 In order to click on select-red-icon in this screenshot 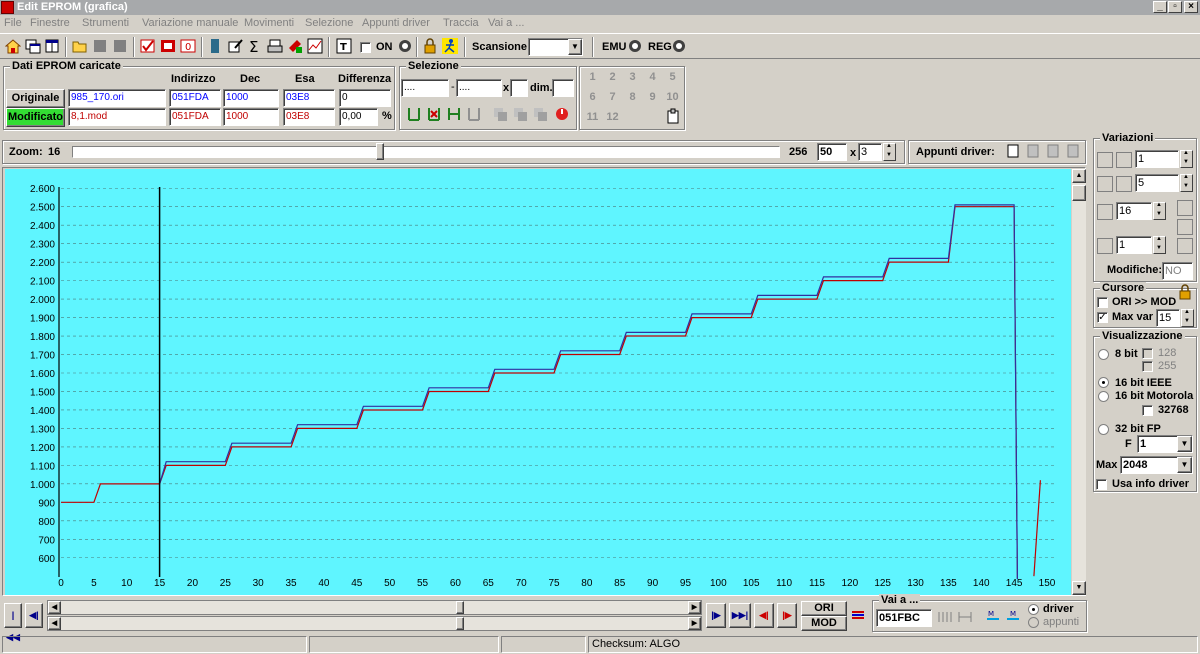, I will do `click(434, 114)`.